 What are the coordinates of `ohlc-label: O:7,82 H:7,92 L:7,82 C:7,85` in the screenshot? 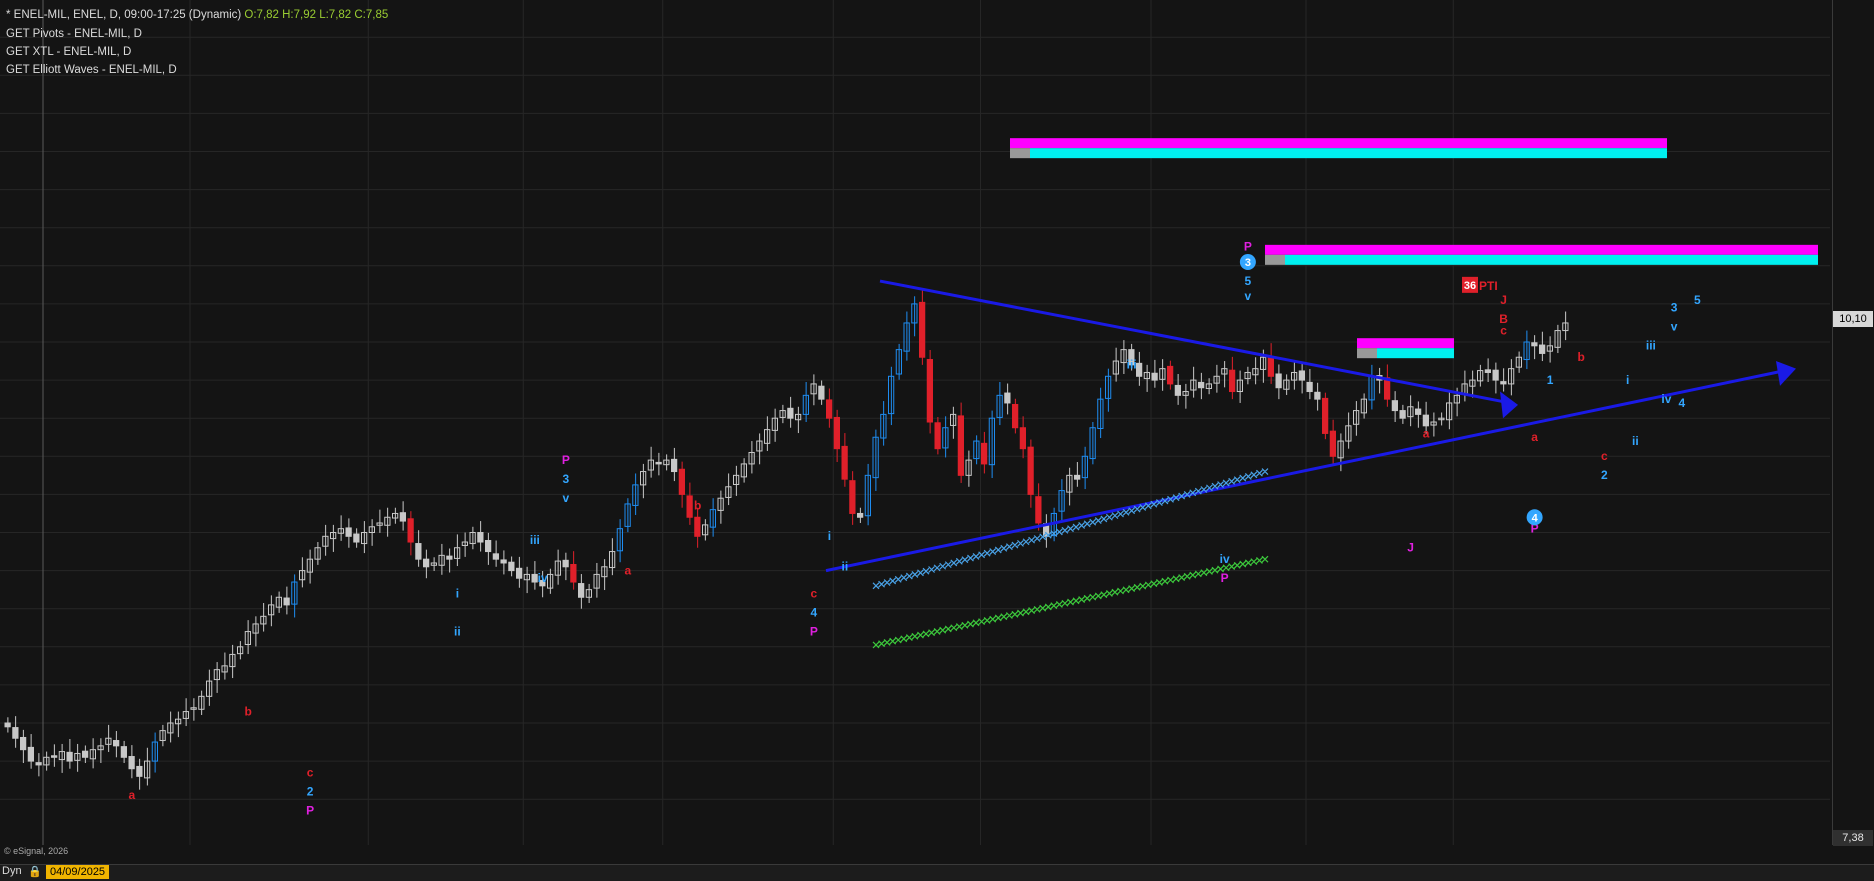 It's located at (316, 15).